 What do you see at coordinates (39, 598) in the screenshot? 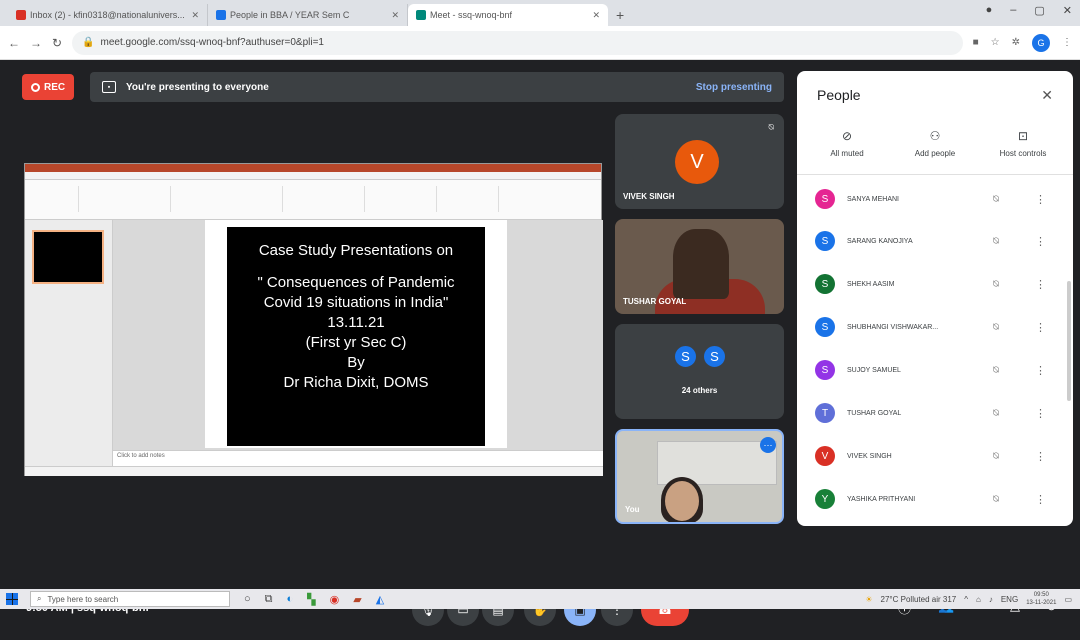
I see `search-icon: ⌕` at bounding box center [39, 598].